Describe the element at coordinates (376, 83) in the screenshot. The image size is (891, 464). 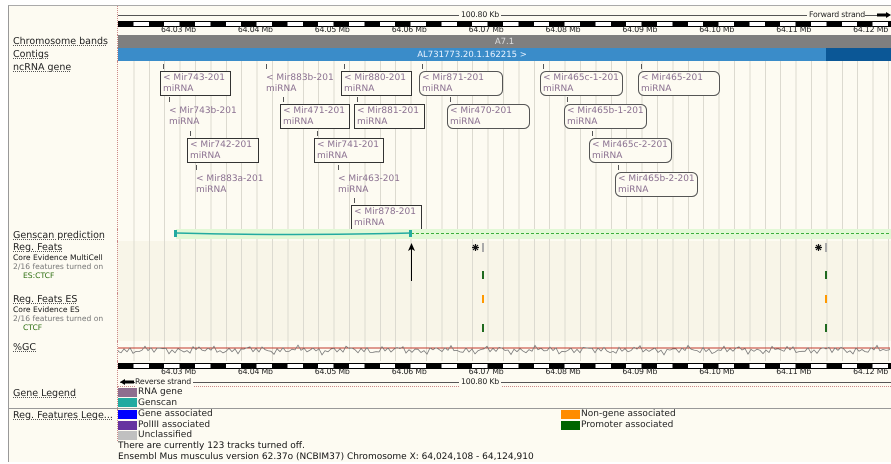
I see `gene-label: < Mir880-201 miRNA` at that location.